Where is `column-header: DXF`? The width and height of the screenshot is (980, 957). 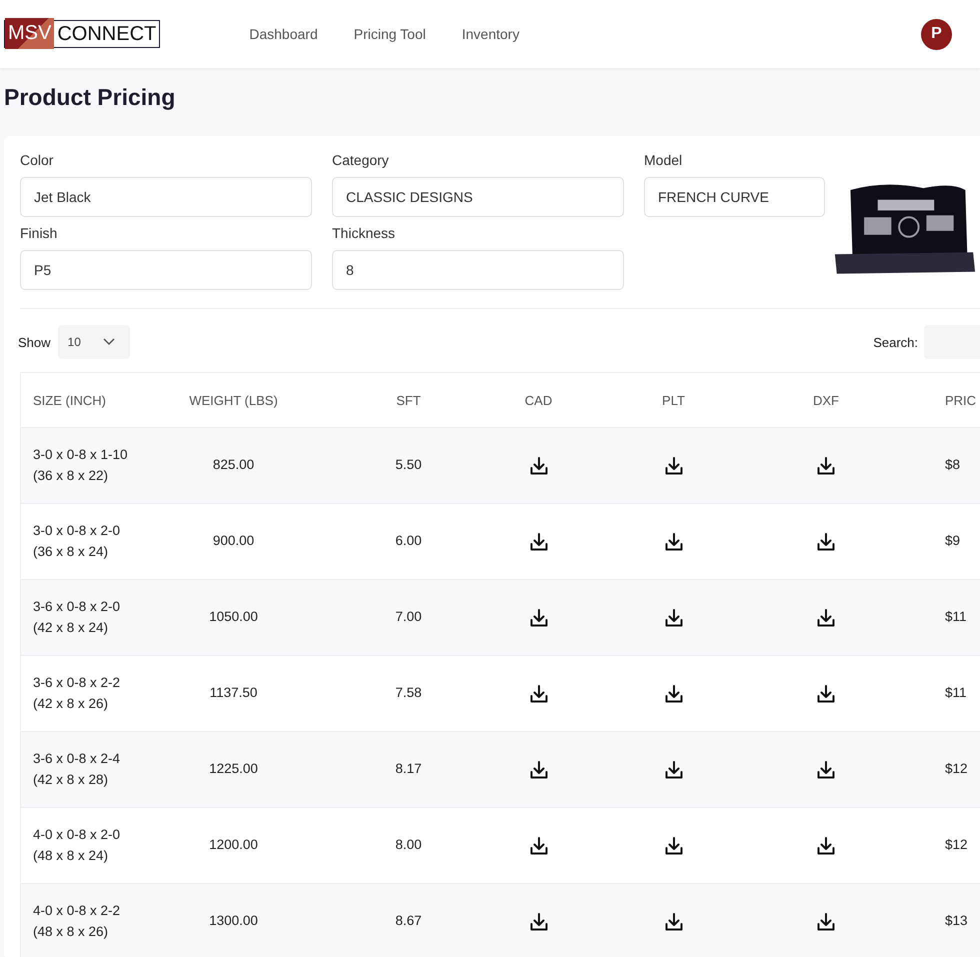
column-header: DXF is located at coordinates (826, 400).